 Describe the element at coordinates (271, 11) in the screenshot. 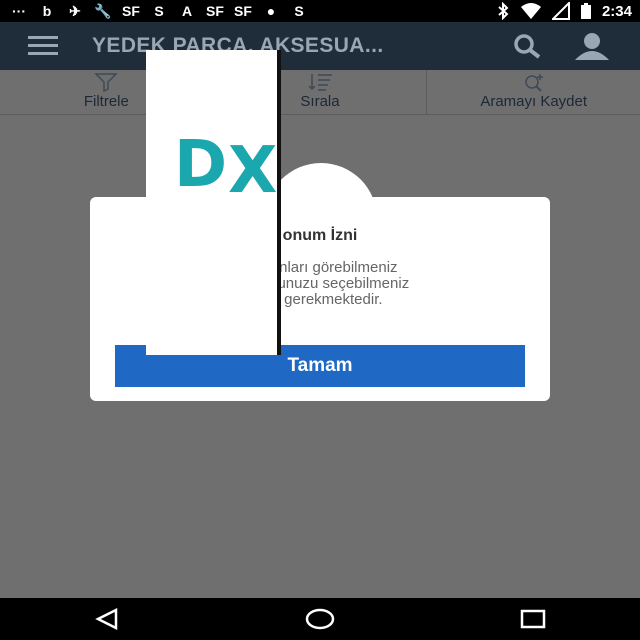

I see `message-app-icon: ●` at that location.